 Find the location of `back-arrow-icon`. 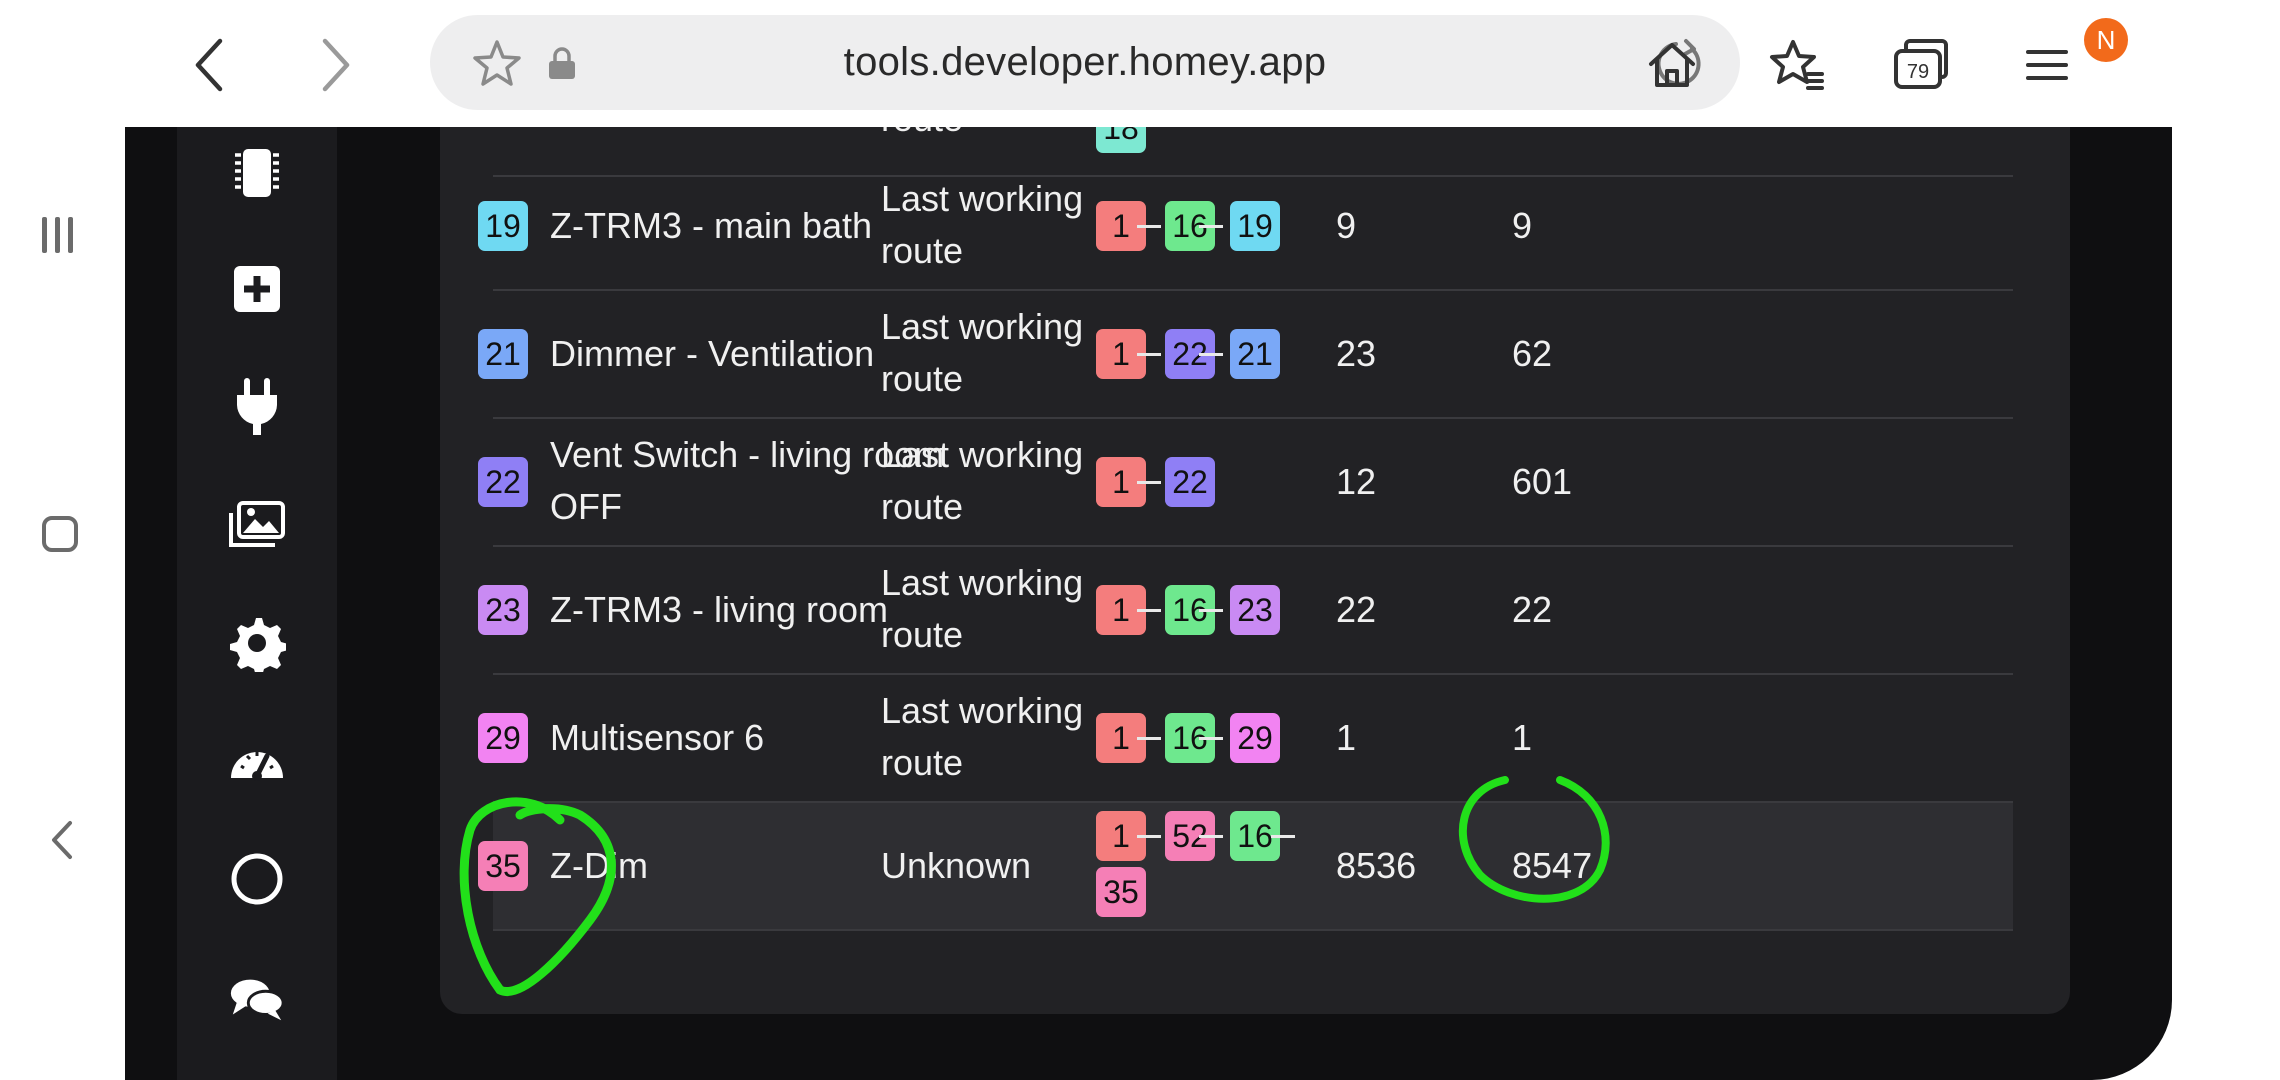

back-arrow-icon is located at coordinates (210, 65).